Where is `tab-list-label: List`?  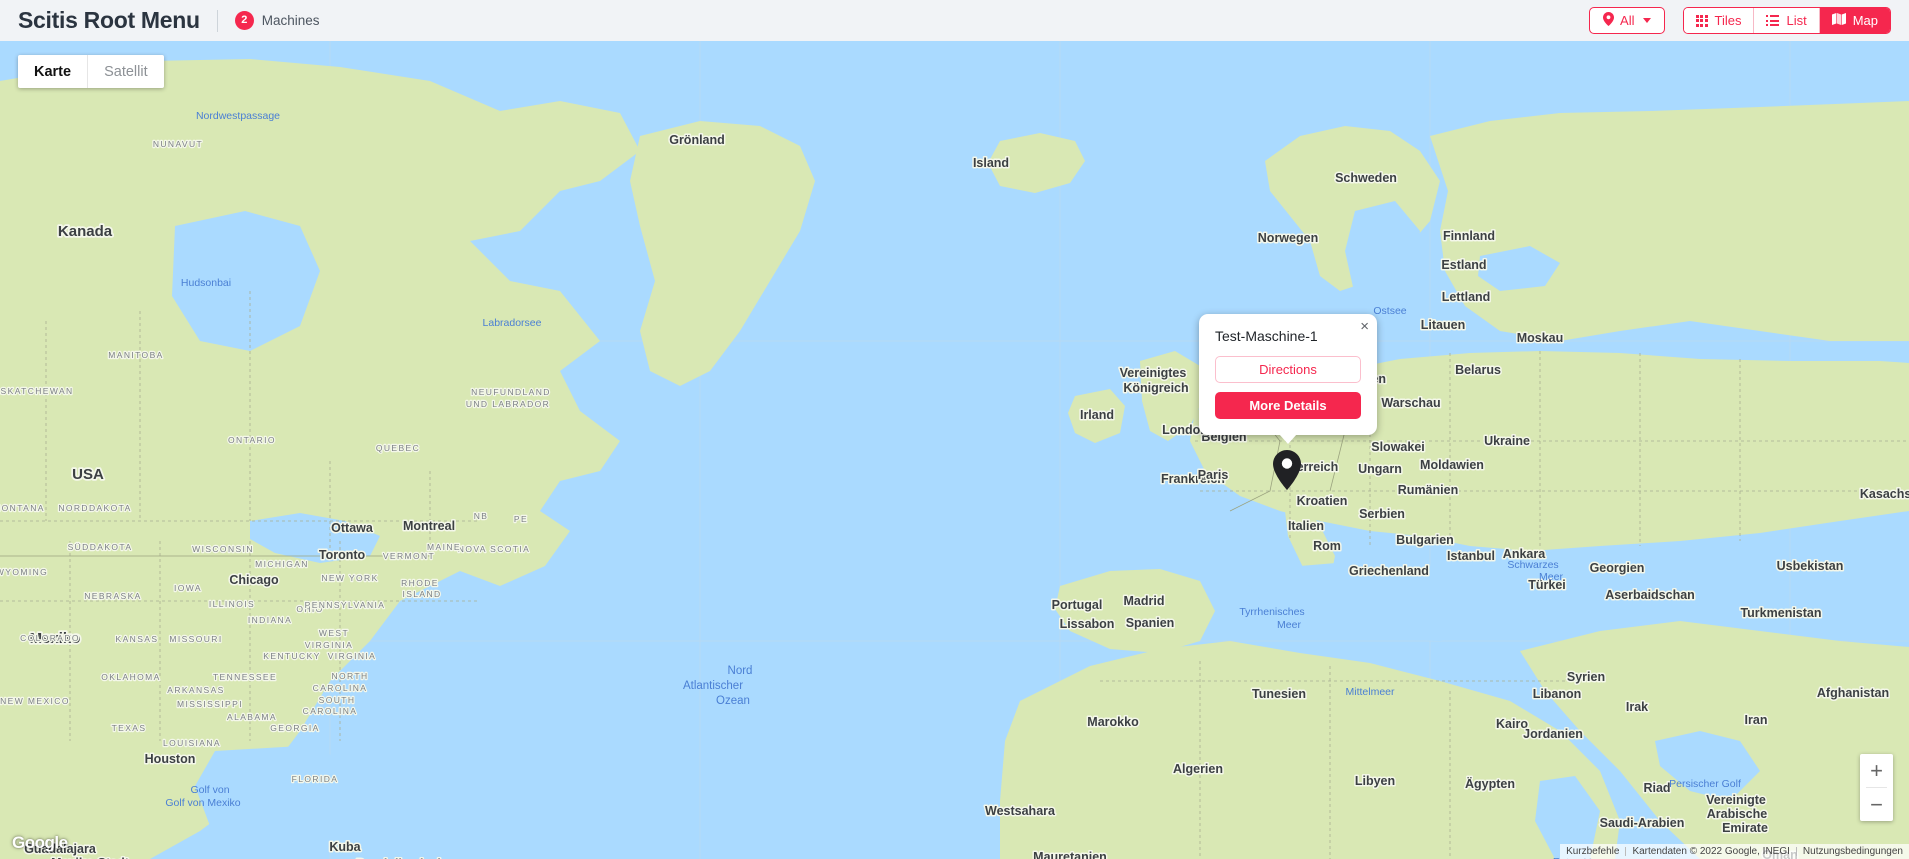 tab-list-label: List is located at coordinates (1796, 20).